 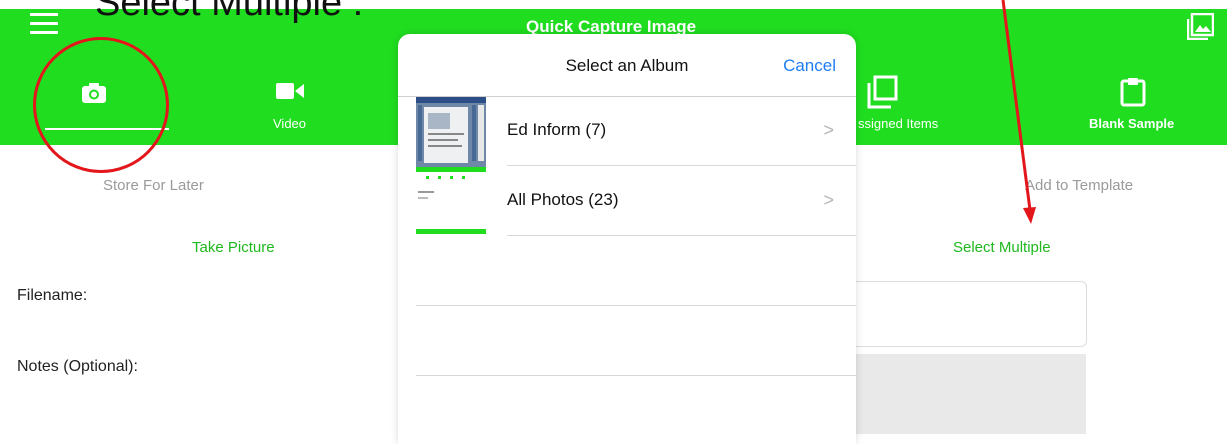 I want to click on clipboard-icon, so click(x=1133, y=92).